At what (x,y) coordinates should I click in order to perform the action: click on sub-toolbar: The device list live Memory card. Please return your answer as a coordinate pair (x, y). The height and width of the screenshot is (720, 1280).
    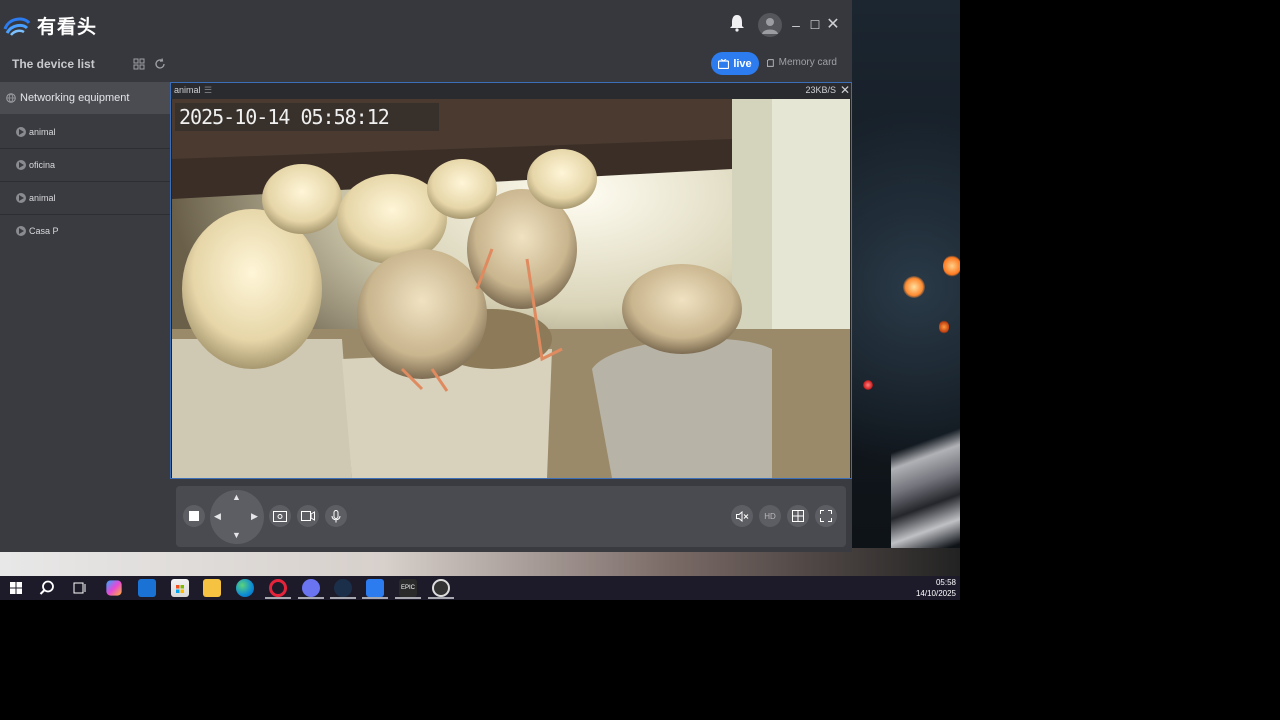
    Looking at the image, I should click on (426, 66).